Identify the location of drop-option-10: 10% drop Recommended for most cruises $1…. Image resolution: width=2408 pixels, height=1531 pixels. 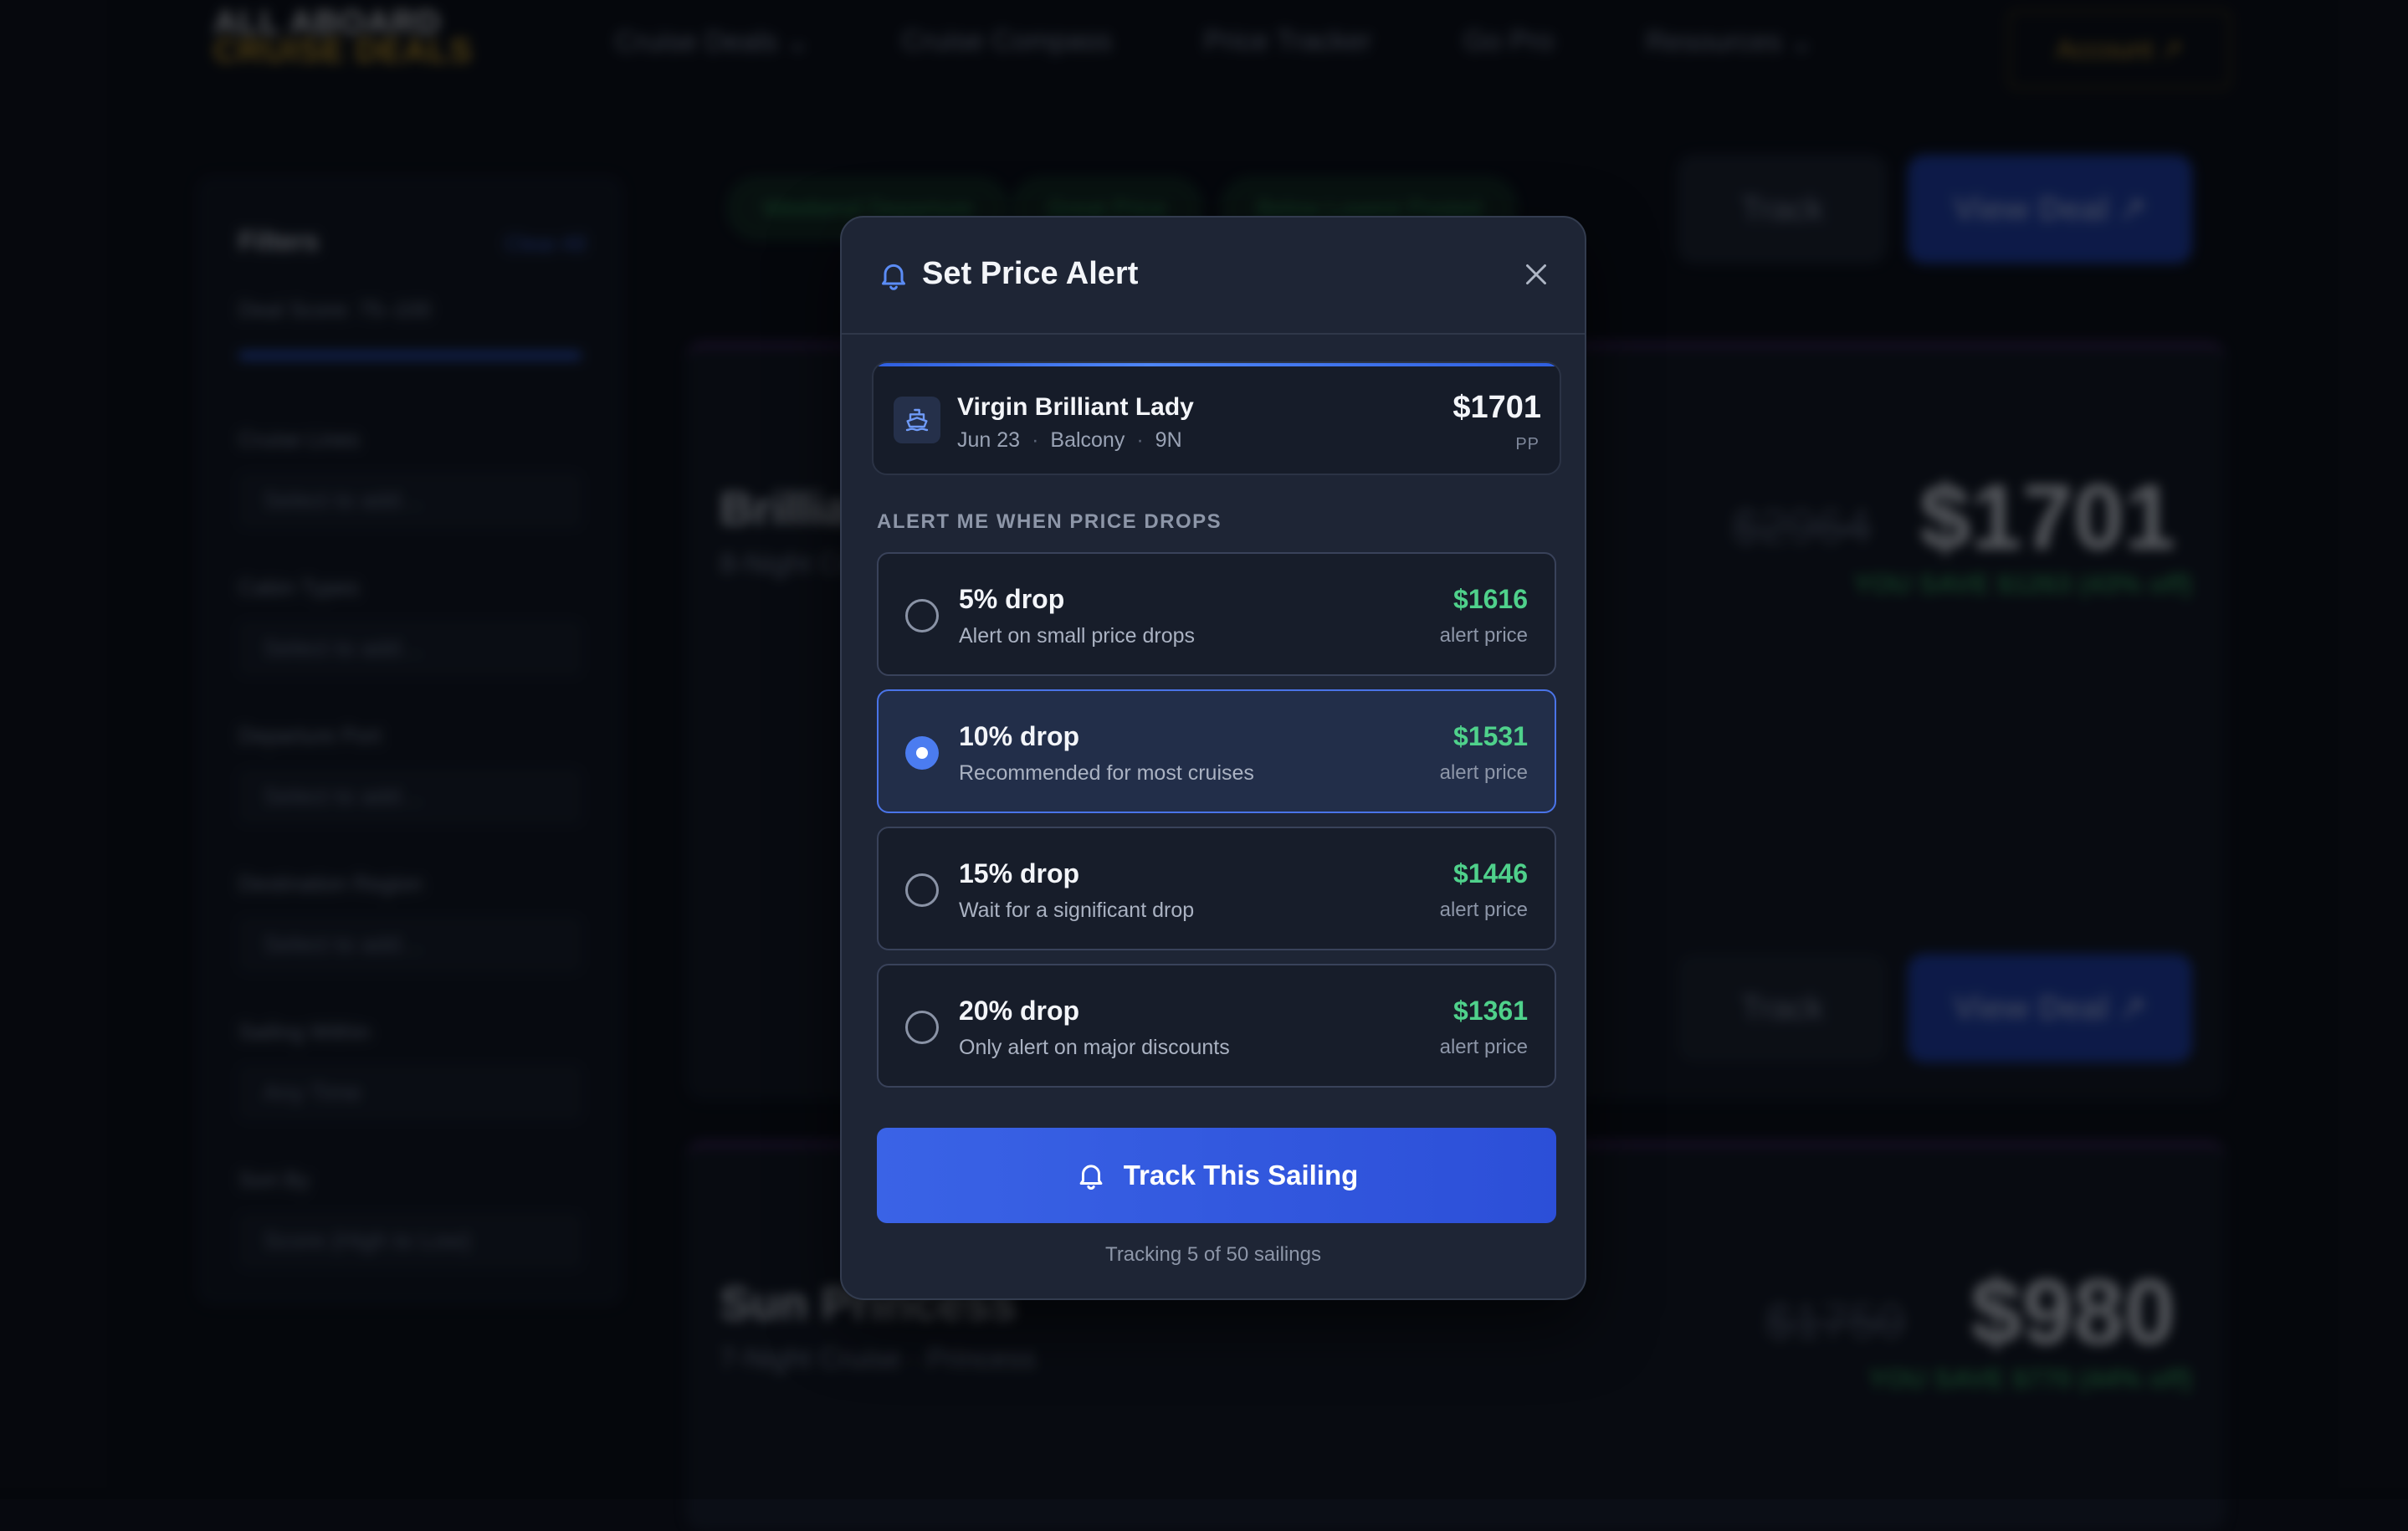
(1216, 751).